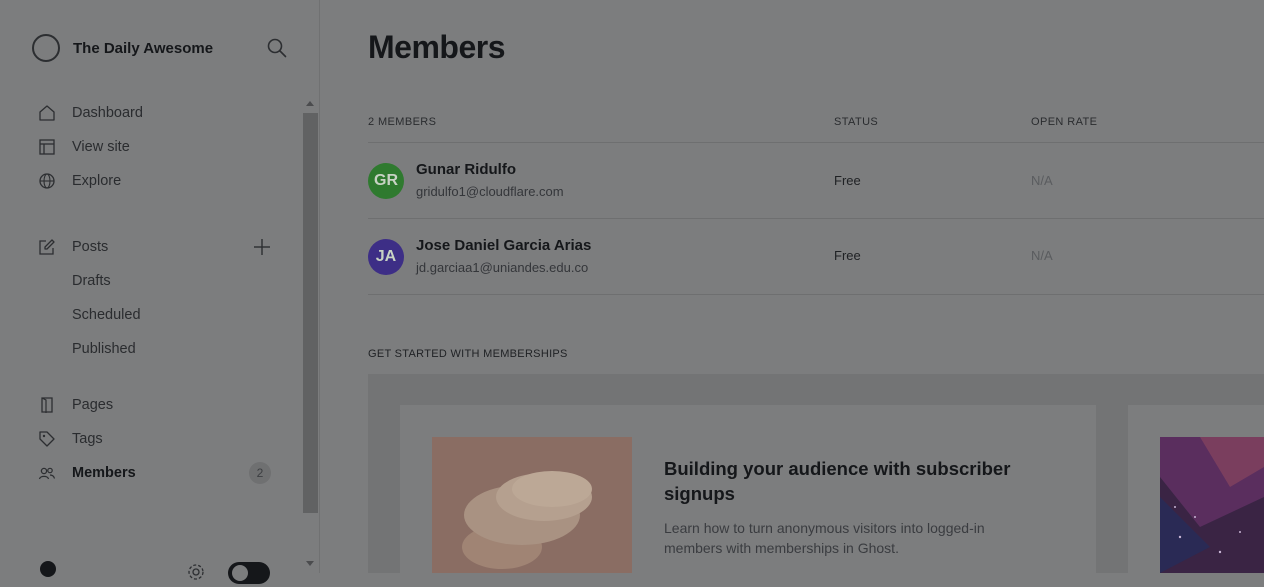  What do you see at coordinates (310, 563) in the screenshot?
I see `scroll-down-icon` at bounding box center [310, 563].